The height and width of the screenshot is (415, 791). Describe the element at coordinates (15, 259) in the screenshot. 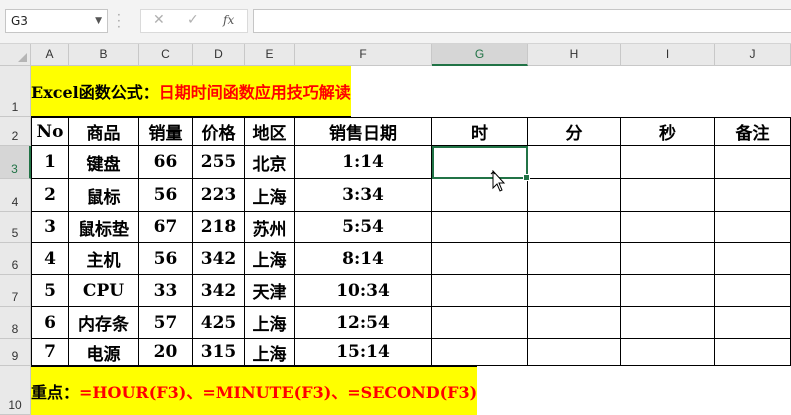

I see `row-header-6: 6` at that location.